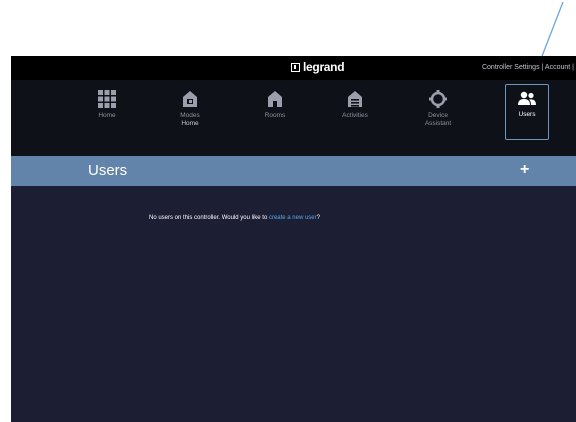 The width and height of the screenshot is (576, 422). Describe the element at coordinates (557, 67) in the screenshot. I see `account-link: Account` at that location.